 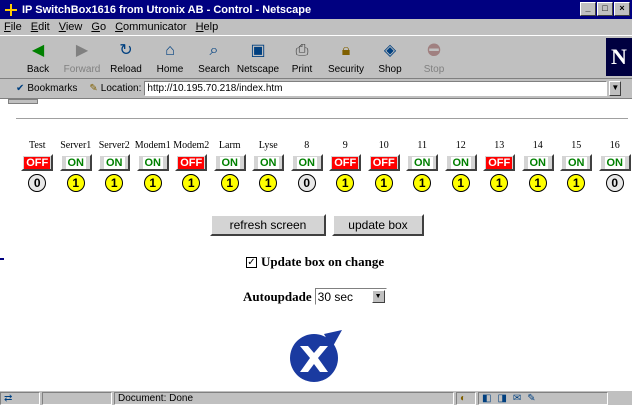 What do you see at coordinates (251, 262) in the screenshot?
I see `update-on-change-checkbox: ✓` at bounding box center [251, 262].